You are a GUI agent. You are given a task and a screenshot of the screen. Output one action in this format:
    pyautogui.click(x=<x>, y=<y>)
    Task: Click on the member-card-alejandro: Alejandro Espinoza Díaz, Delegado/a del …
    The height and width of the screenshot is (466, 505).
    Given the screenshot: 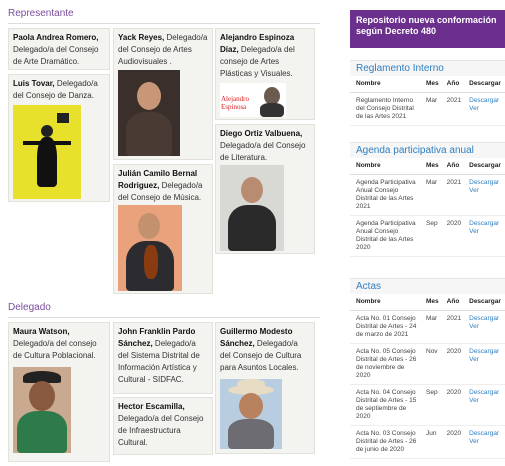 What is the action you would take?
    pyautogui.click(x=265, y=74)
    